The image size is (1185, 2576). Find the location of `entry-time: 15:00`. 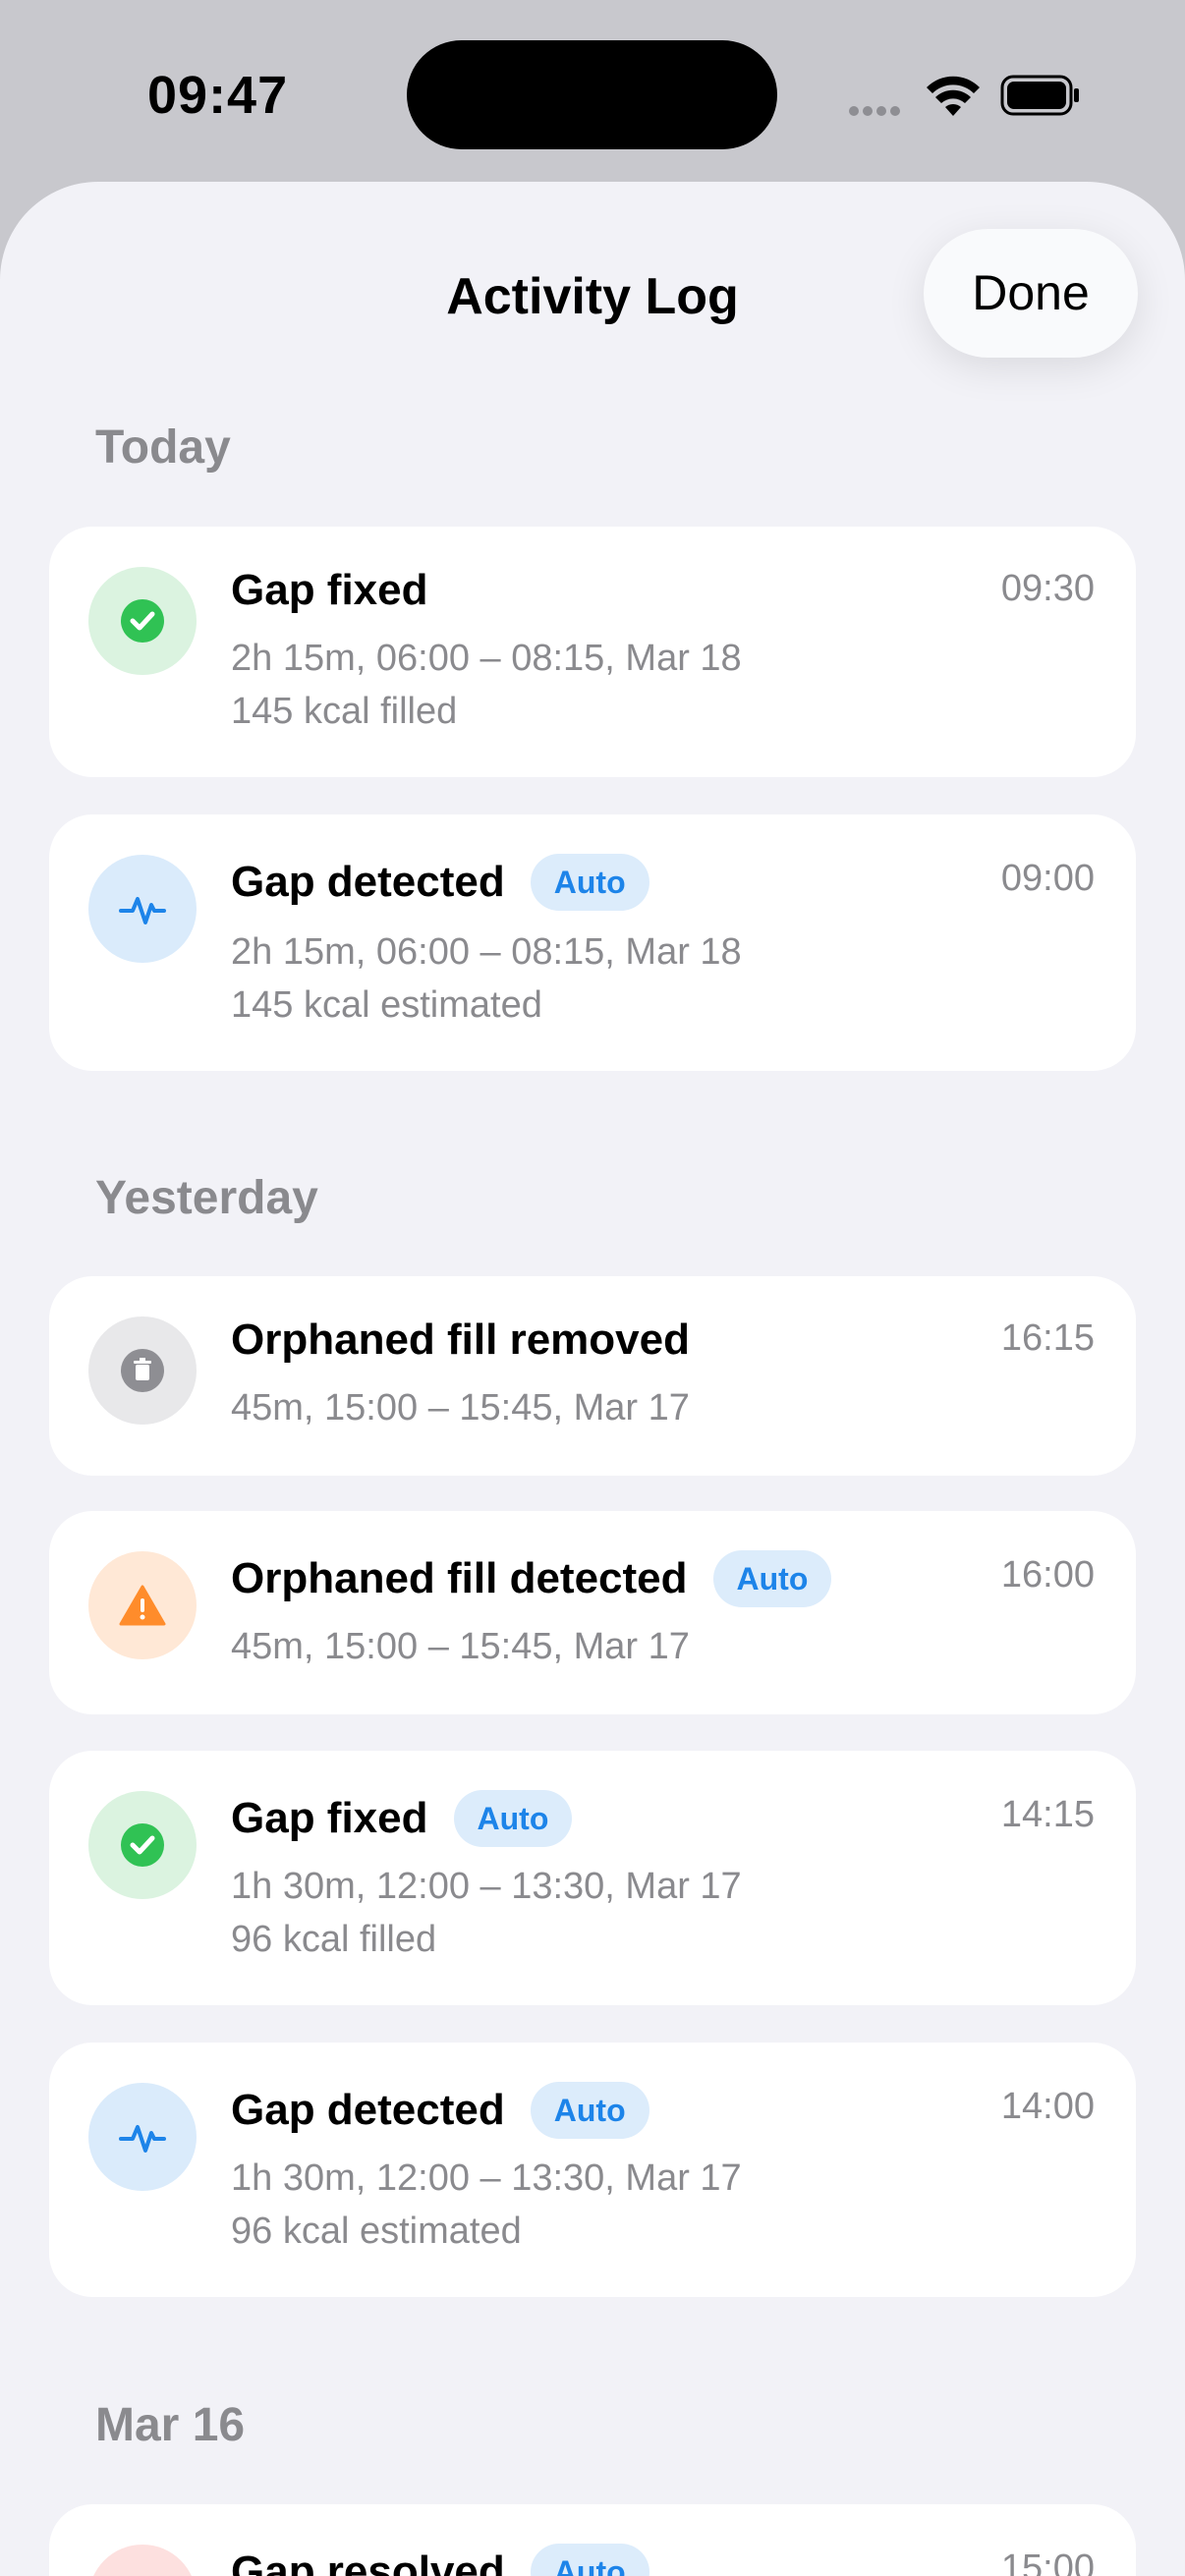

entry-time: 15:00 is located at coordinates (1048, 2562).